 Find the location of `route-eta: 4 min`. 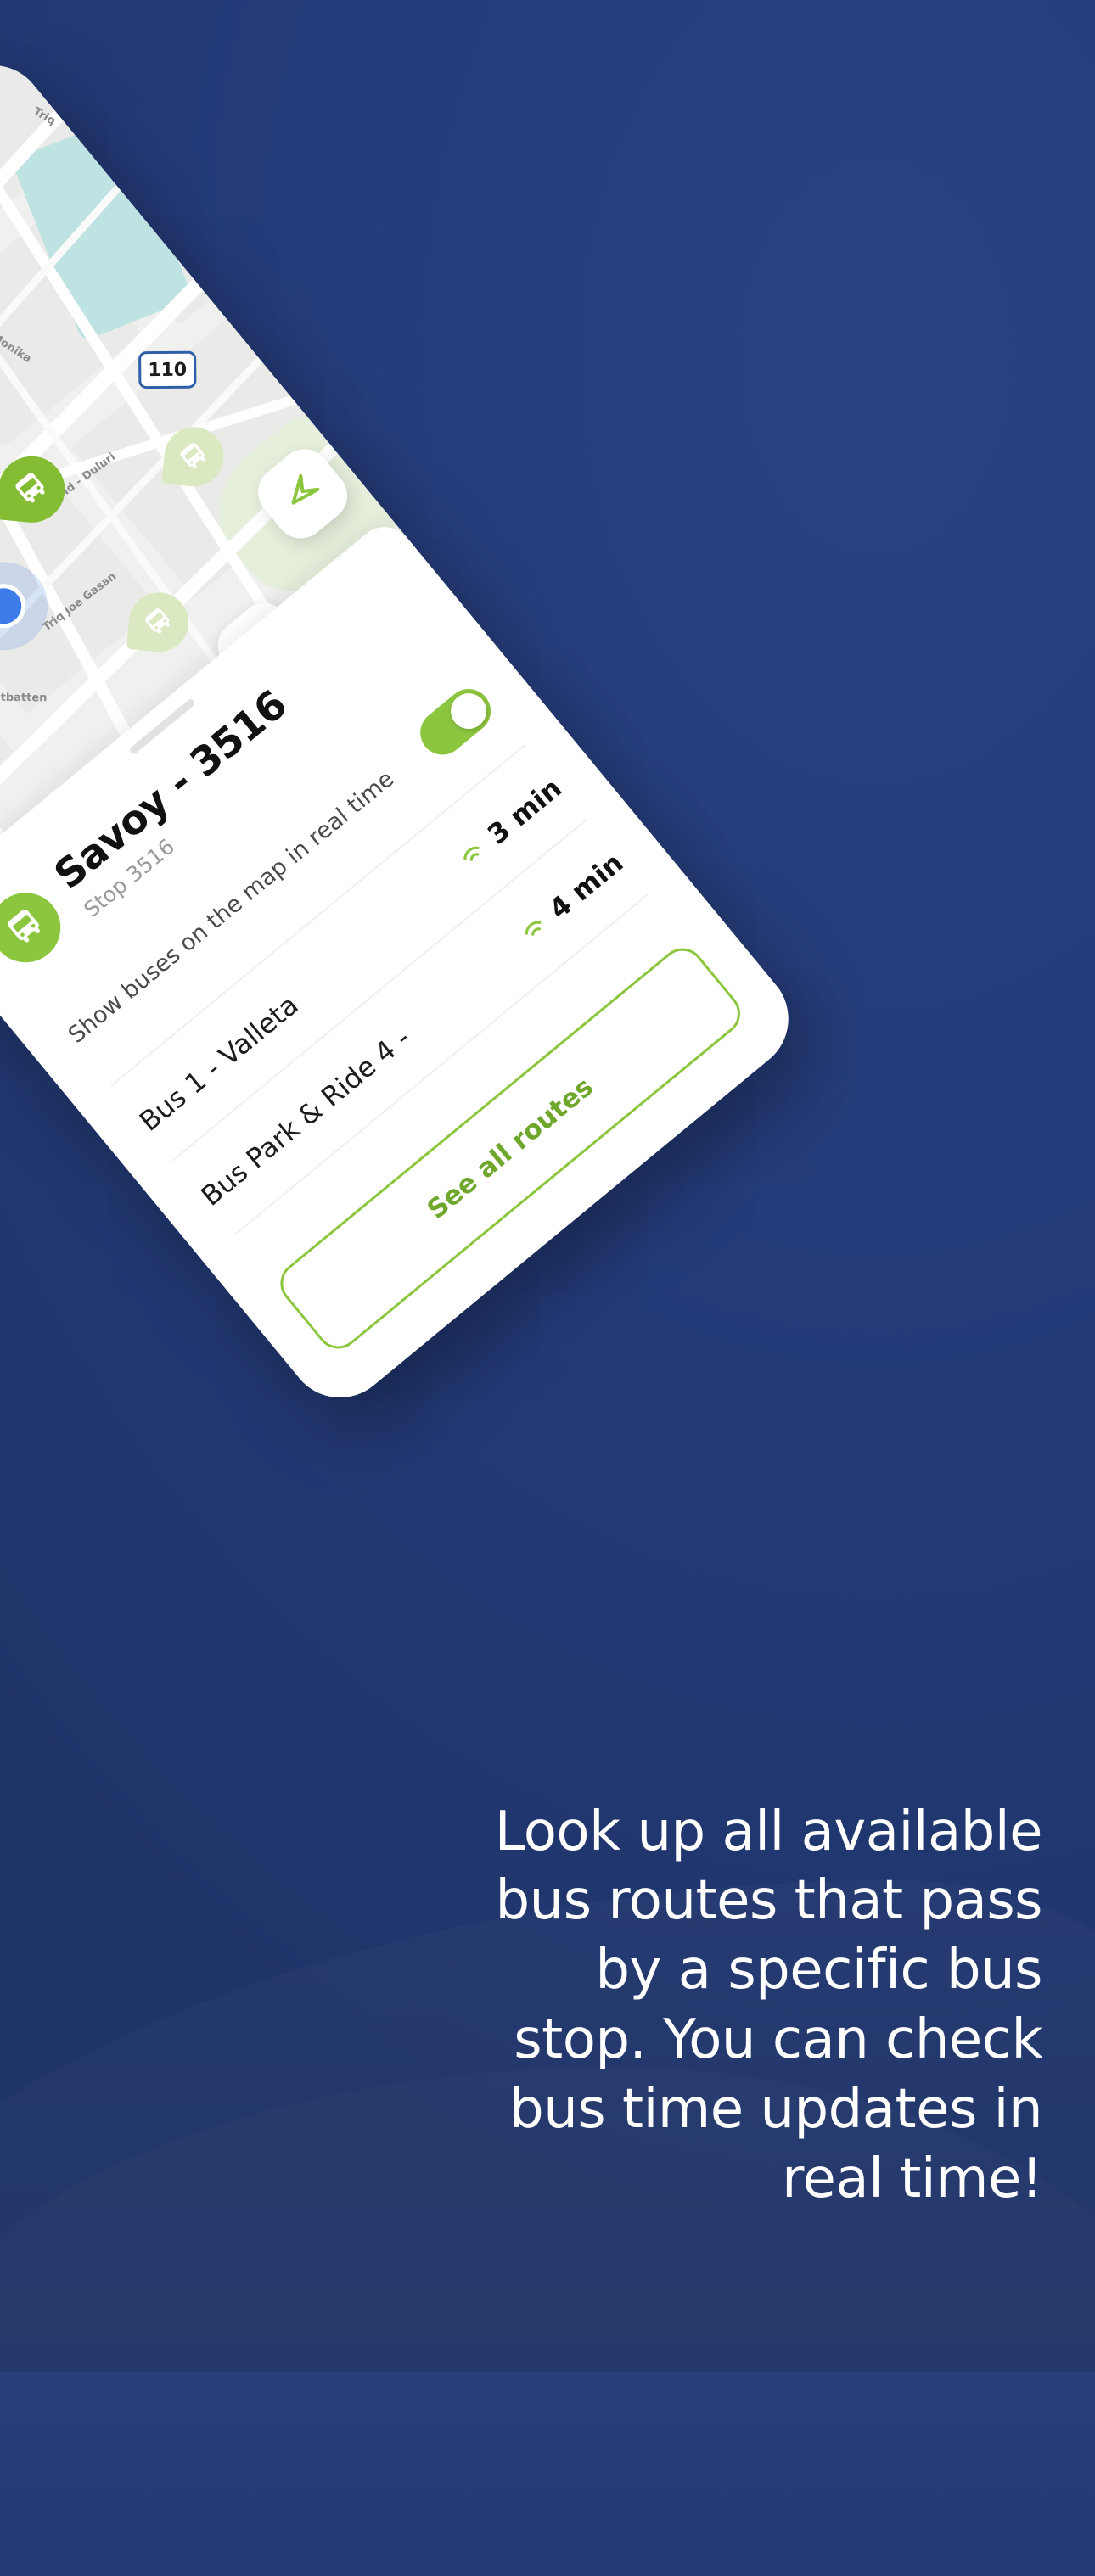

route-eta: 4 min is located at coordinates (571, 898).